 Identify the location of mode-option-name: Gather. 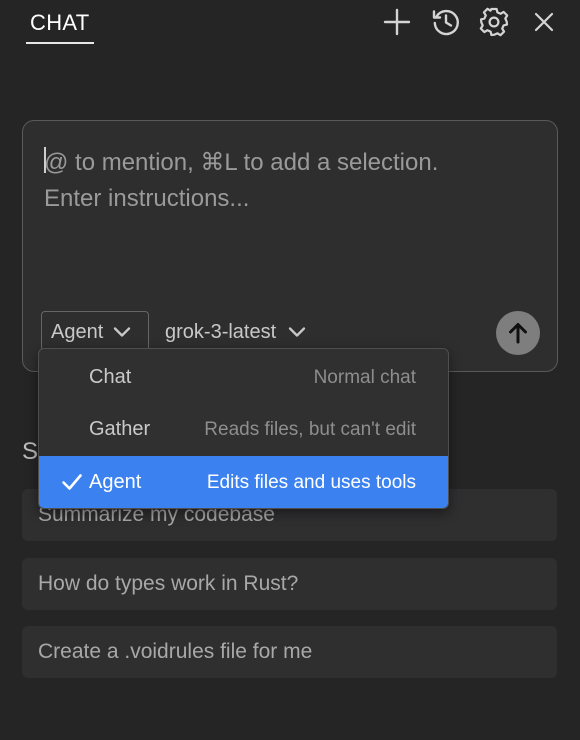
(120, 429).